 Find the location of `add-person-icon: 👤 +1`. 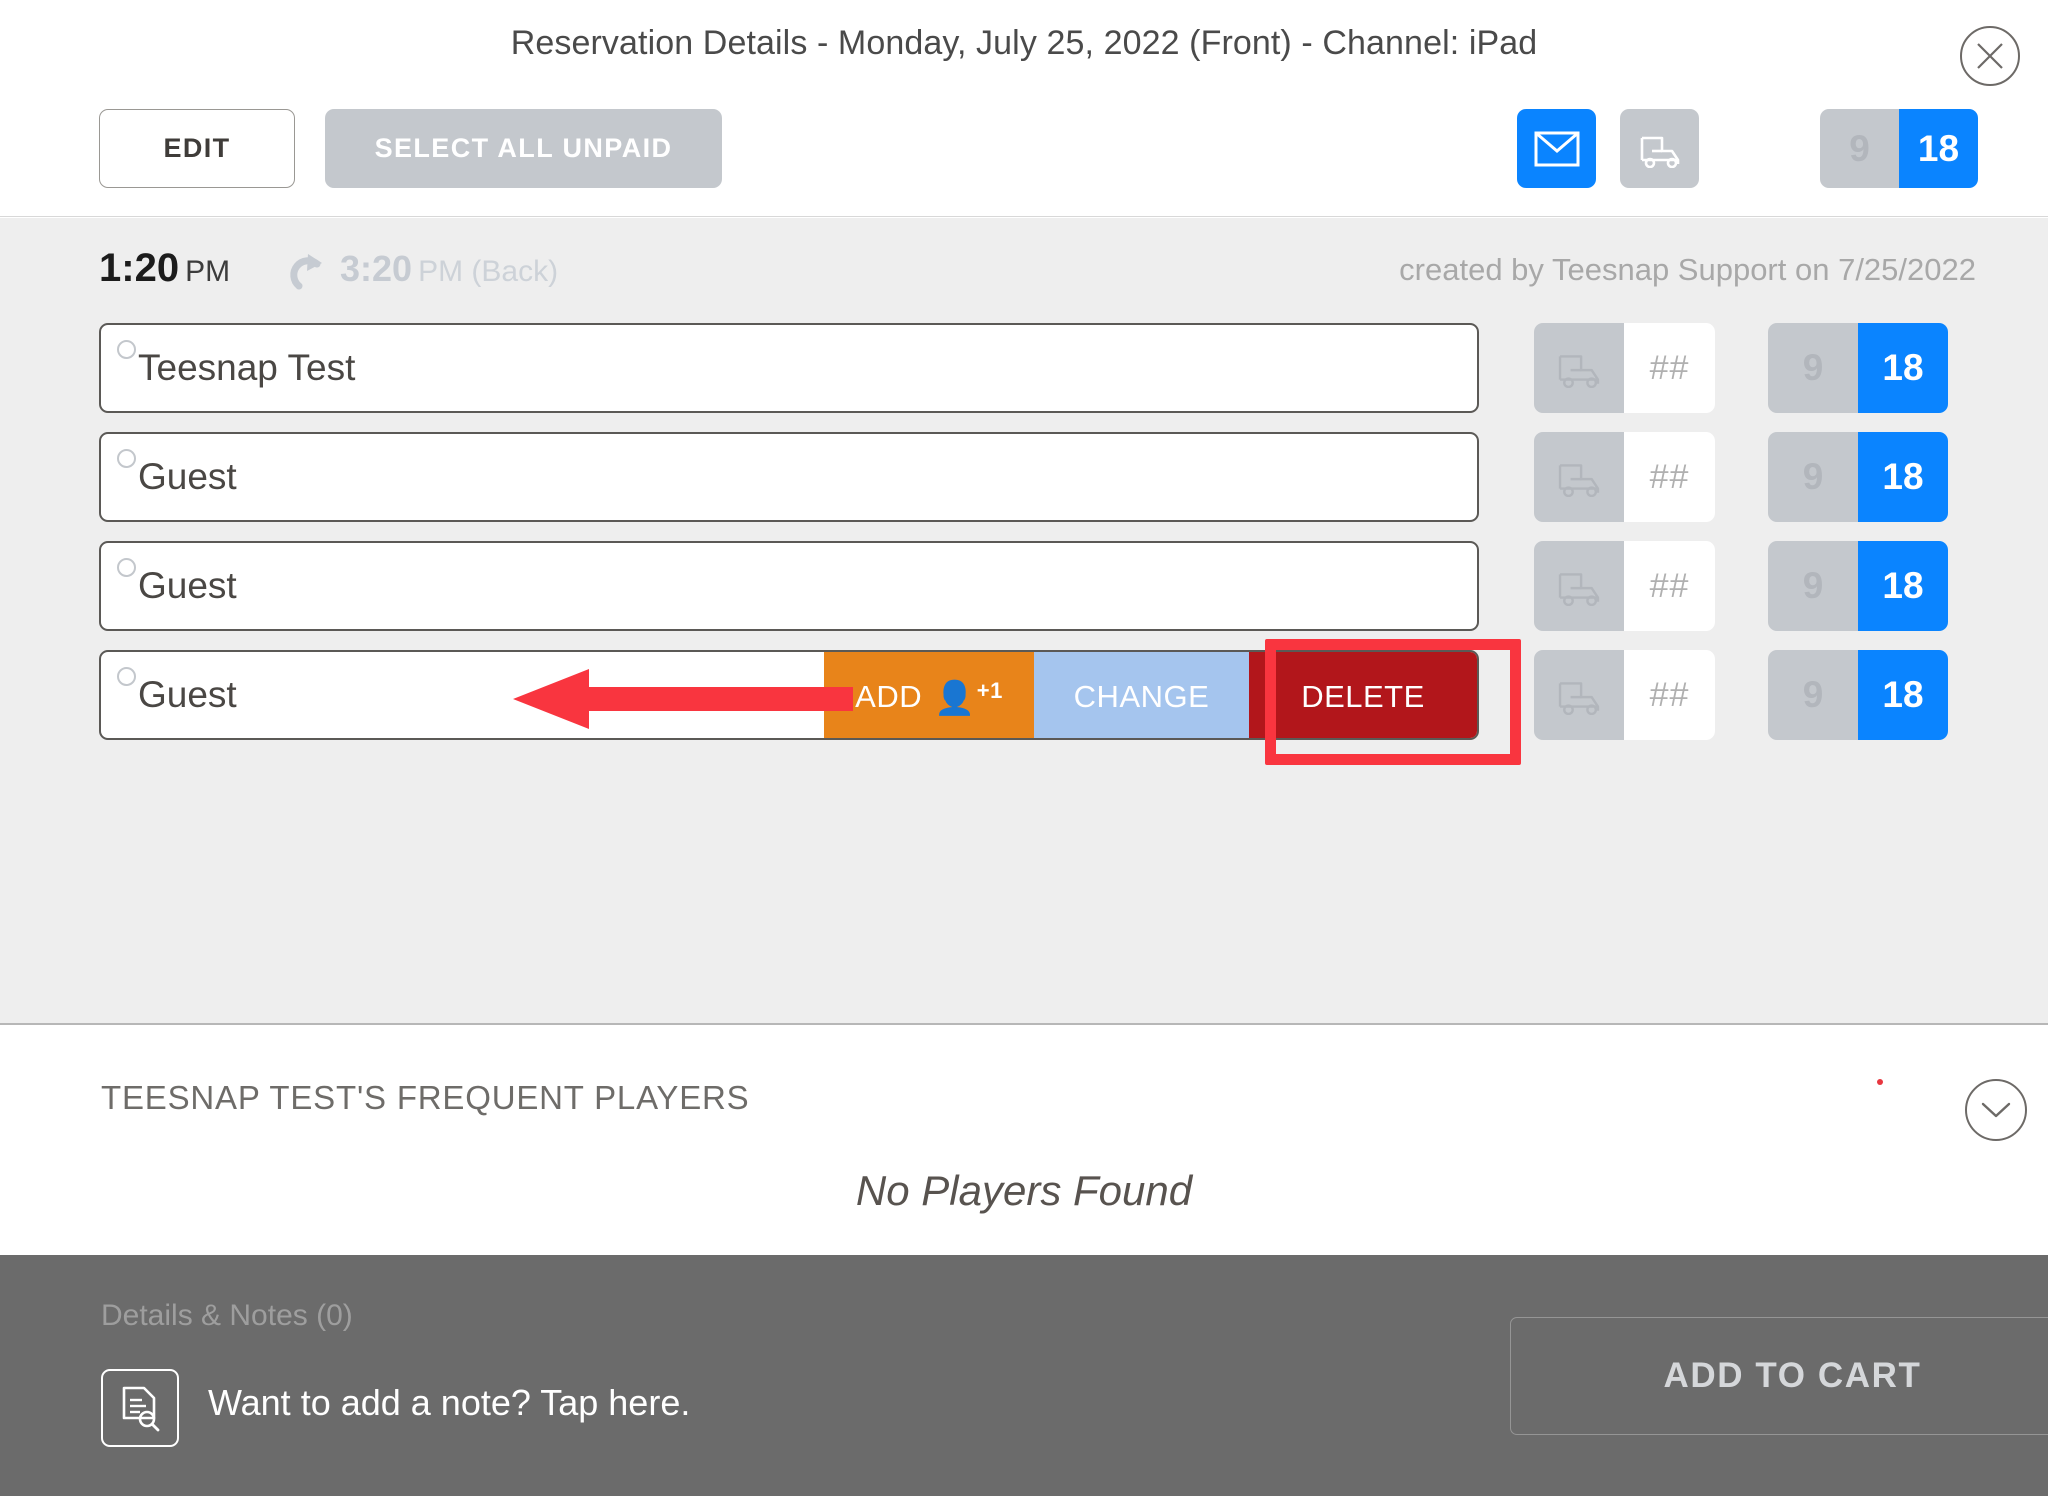

add-person-icon: 👤 +1 is located at coordinates (968, 697).